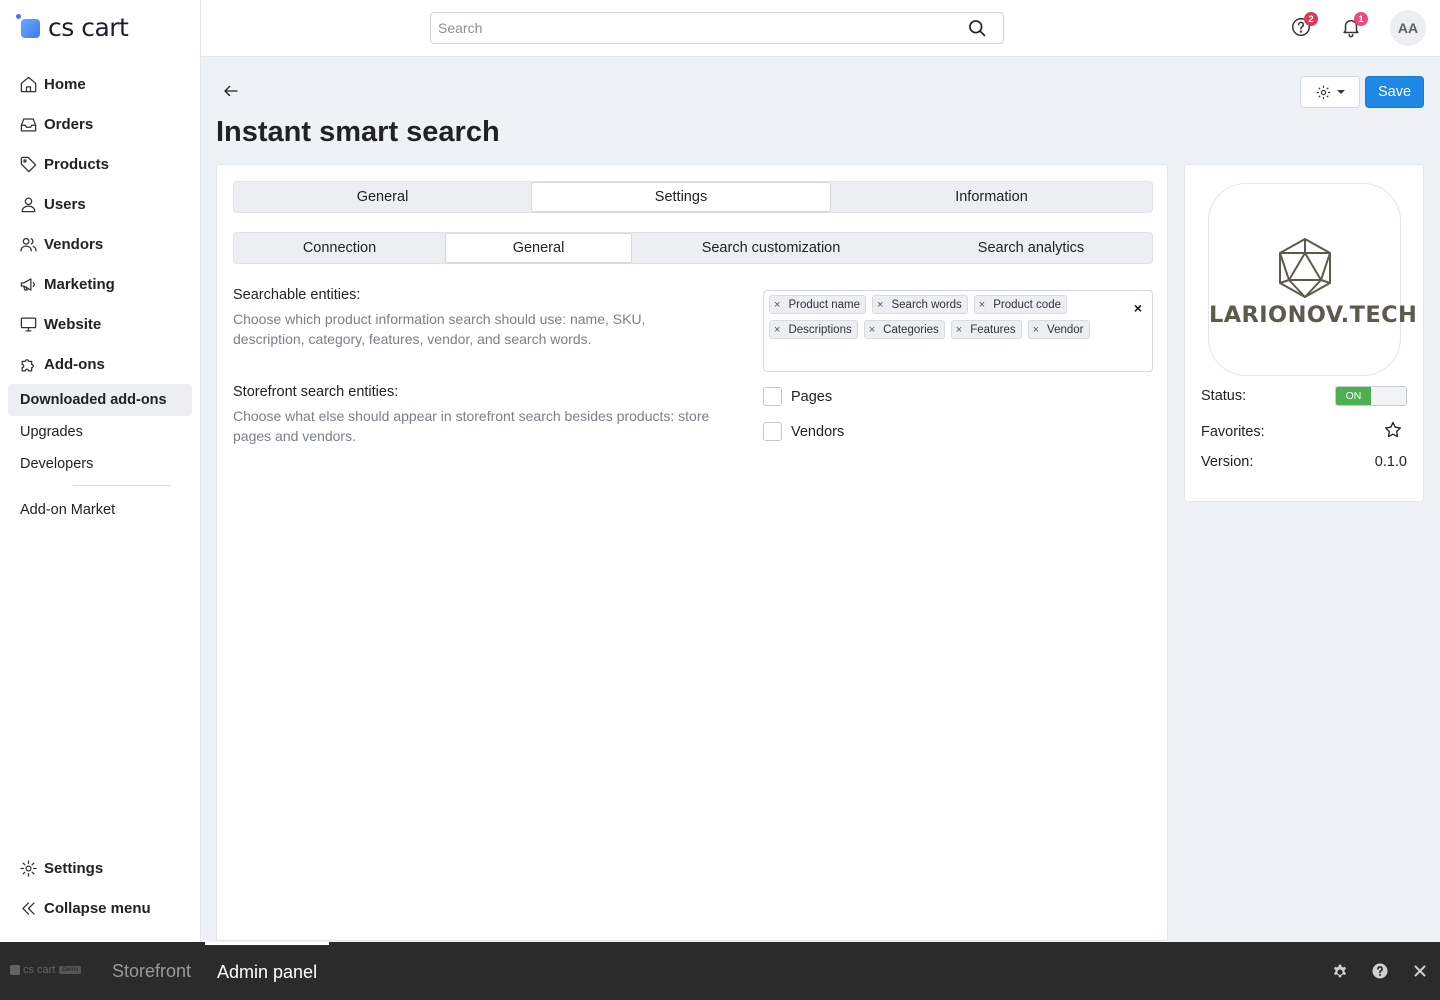  Describe the element at coordinates (824, 304) in the screenshot. I see `tag-label: Product name` at that location.